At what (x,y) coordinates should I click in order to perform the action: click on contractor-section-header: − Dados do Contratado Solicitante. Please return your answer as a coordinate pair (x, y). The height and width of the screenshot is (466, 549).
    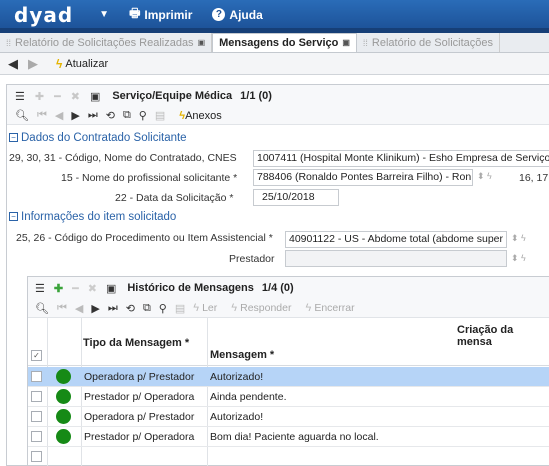
    Looking at the image, I should click on (278, 137).